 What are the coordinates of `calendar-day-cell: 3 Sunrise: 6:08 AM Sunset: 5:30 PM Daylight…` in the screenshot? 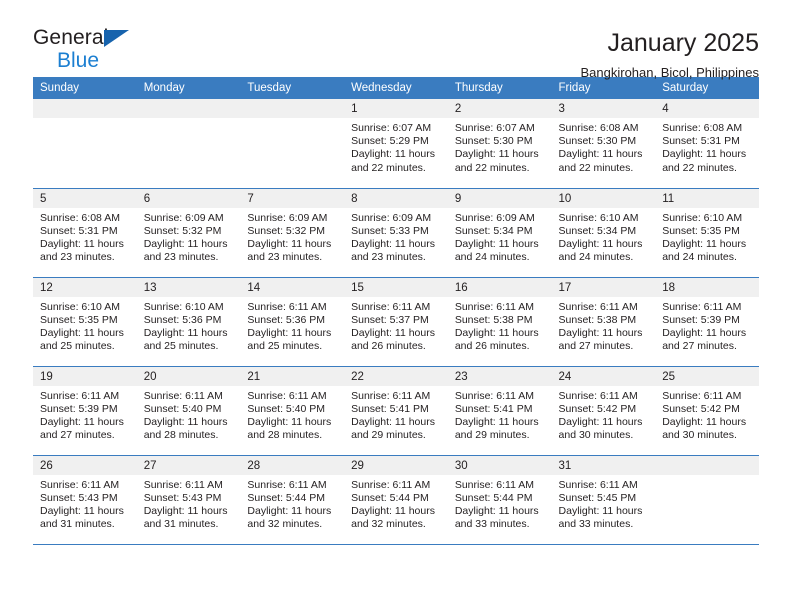 It's located at (603, 144).